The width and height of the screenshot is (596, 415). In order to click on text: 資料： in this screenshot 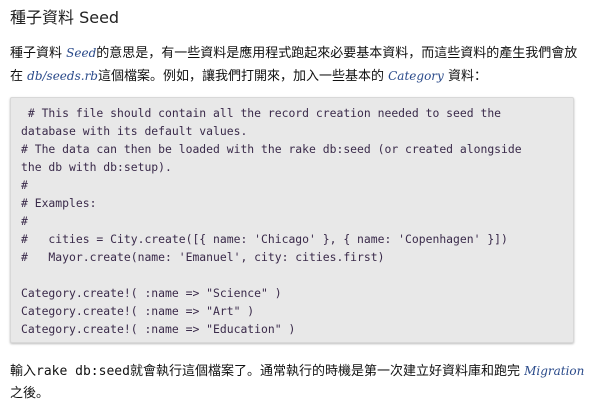, I will do `click(465, 76)`.